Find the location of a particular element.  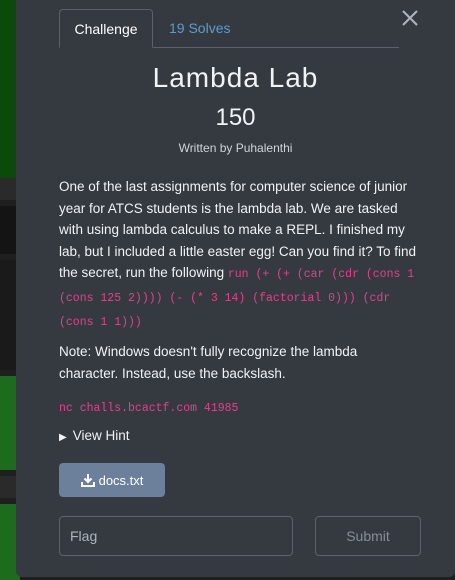

challenge-points: 150 is located at coordinates (235, 117).